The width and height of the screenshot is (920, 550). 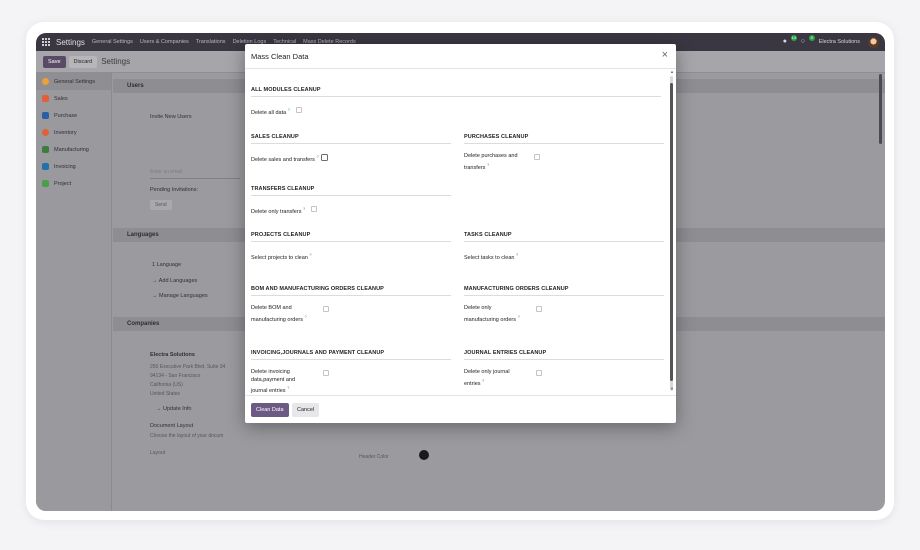 What do you see at coordinates (66, 115) in the screenshot?
I see `sidebar-item-label: Purchase` at bounding box center [66, 115].